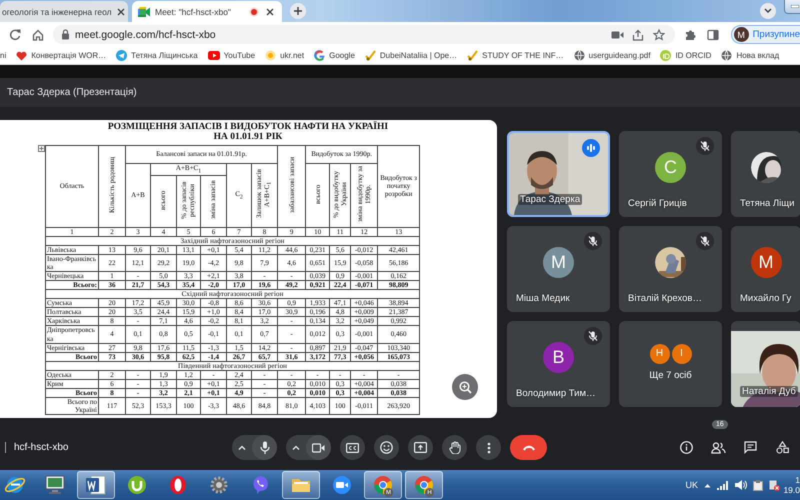 The image size is (800, 500). What do you see at coordinates (157, 55) in the screenshot?
I see `bookmark: Тетяна Ліщинська` at bounding box center [157, 55].